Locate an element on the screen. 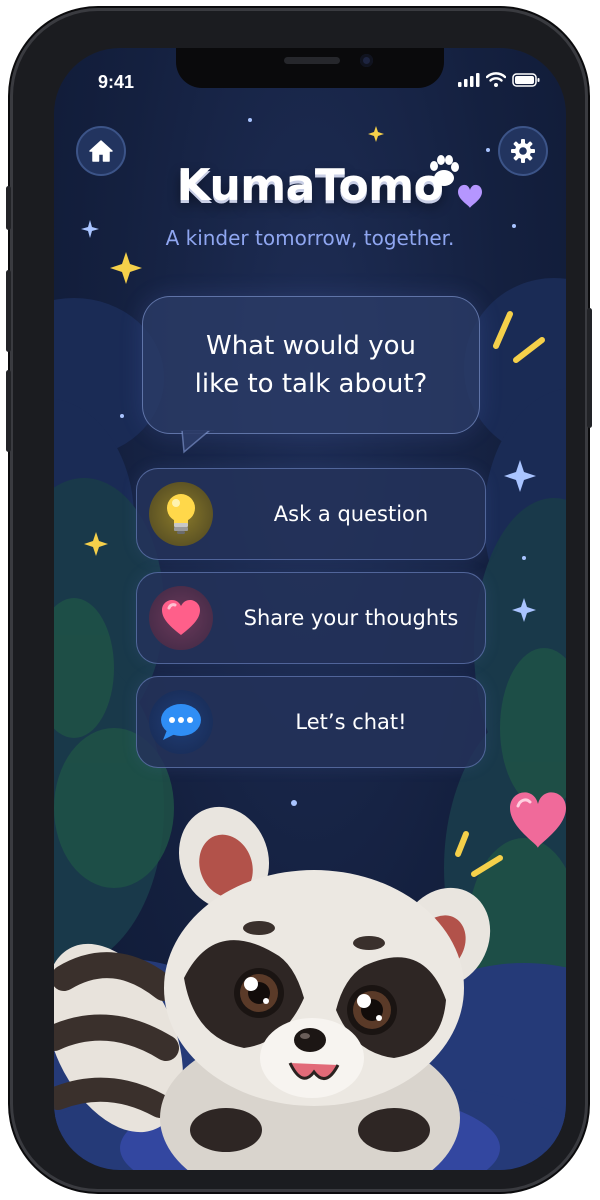 The image size is (600, 1200). option-label: Ask a question is located at coordinates (351, 514).